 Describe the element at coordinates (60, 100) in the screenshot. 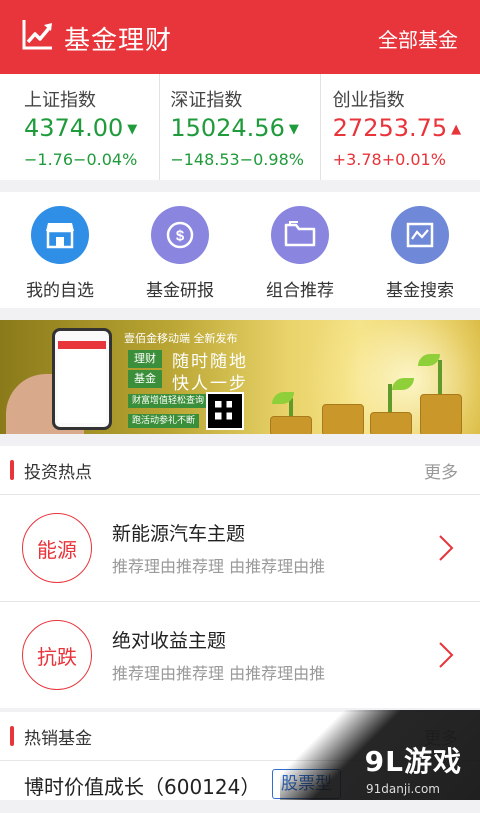

I see `index-name: 上证指数` at that location.